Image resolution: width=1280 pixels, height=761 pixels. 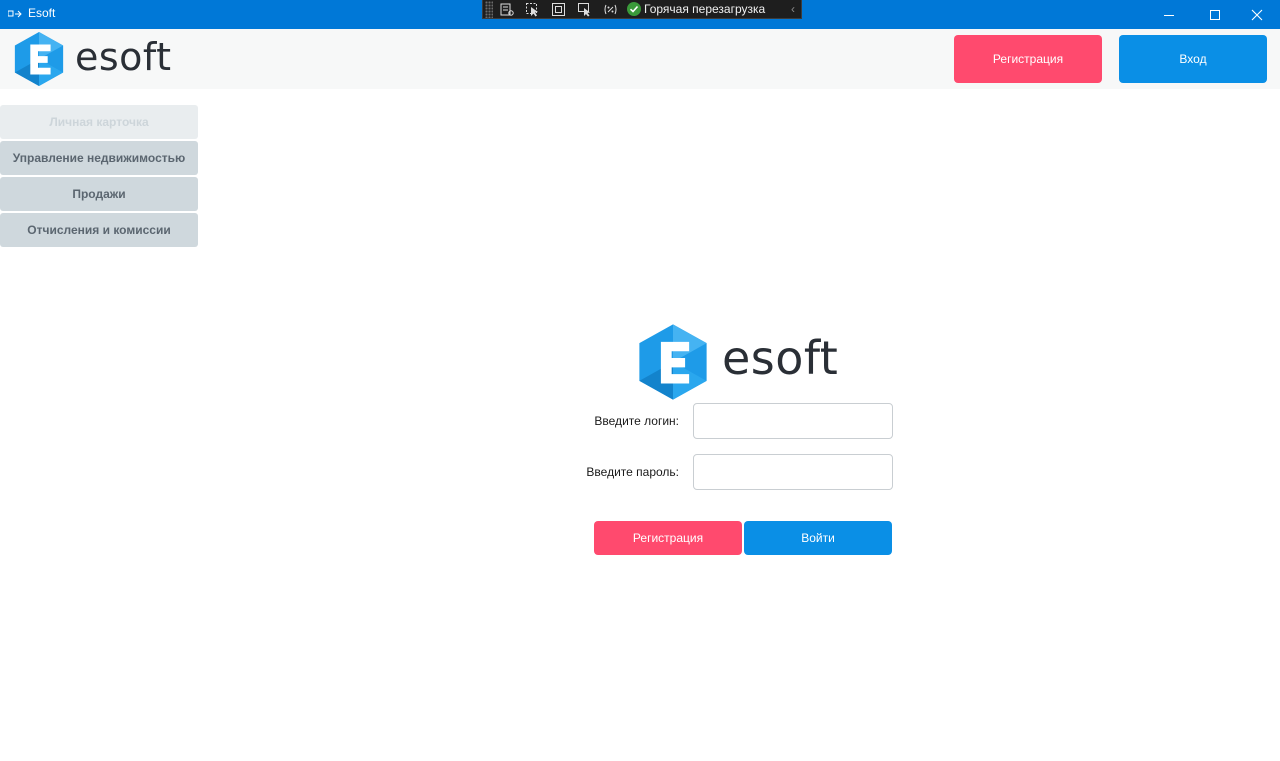 I want to click on login-input, so click(x=793, y=421).